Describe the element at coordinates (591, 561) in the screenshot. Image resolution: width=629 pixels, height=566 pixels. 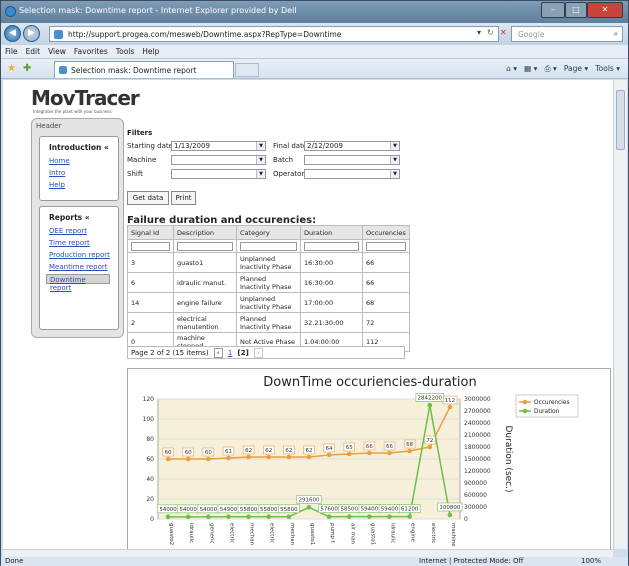
I see `zoom-level: 100%` at that location.